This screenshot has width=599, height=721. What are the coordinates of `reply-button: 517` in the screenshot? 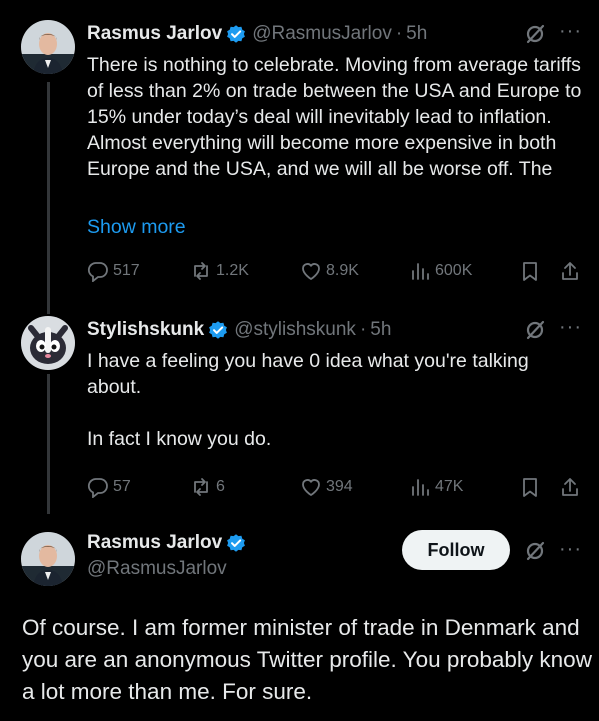 It's located at (113, 271).